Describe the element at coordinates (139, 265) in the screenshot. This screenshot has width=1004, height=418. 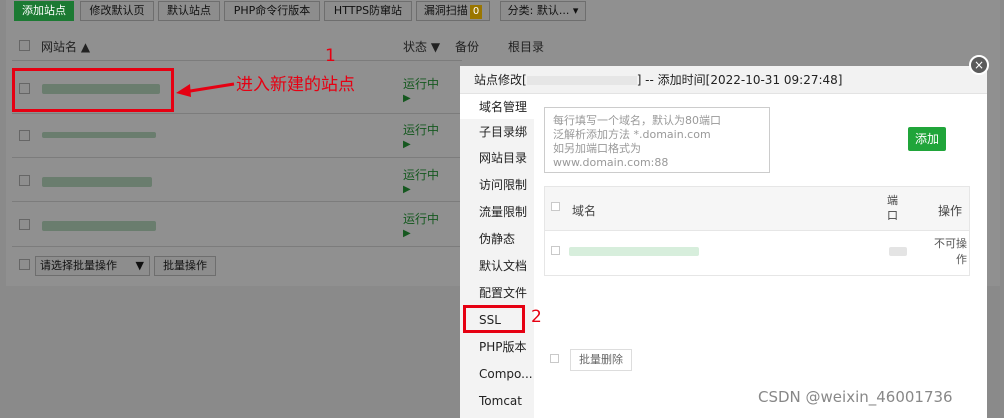
I see `chevron-down-icon: ▼` at that location.